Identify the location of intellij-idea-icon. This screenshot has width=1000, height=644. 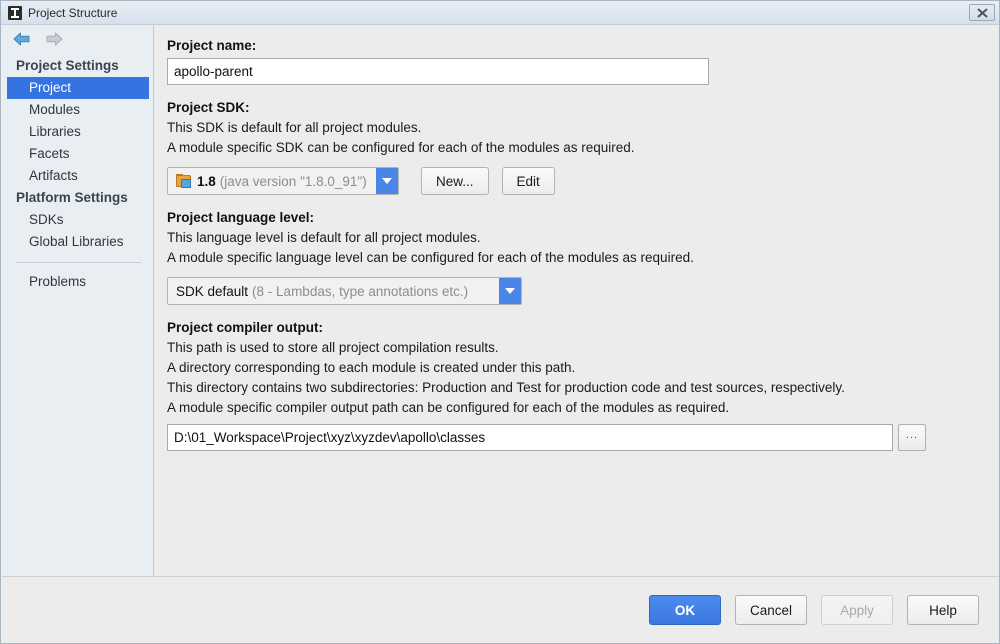
(15, 12).